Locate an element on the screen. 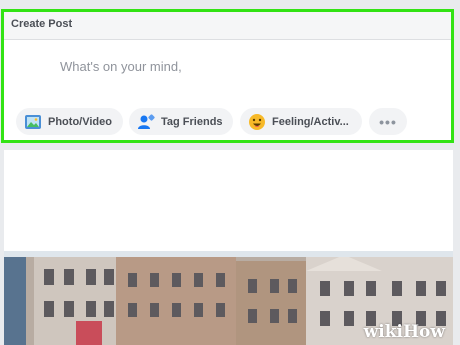 The image size is (460, 345). composer-title: Create Post is located at coordinates (42, 24).